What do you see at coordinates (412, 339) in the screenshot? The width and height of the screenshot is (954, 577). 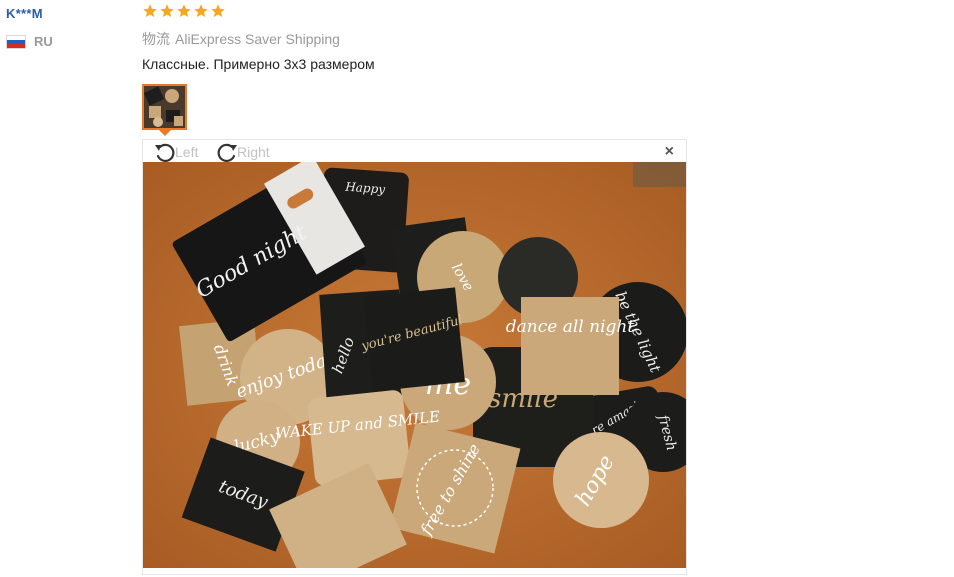 I see `sticker-beautiful: you're beautiful` at bounding box center [412, 339].